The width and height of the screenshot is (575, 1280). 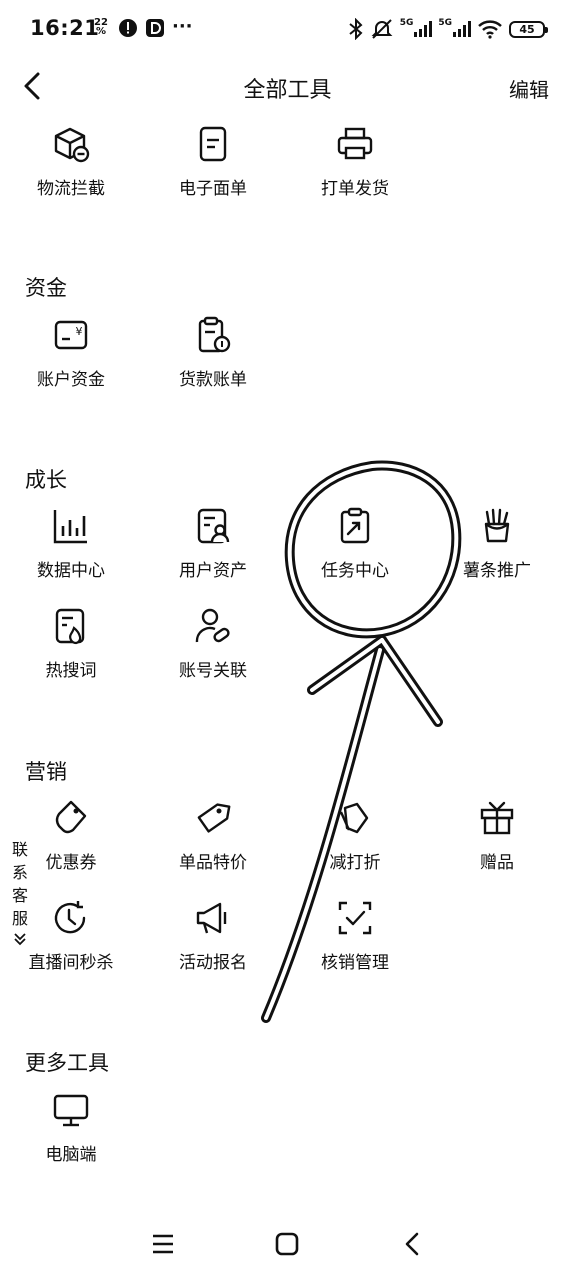 I want to click on home-nav-button, so click(x=287, y=1244).